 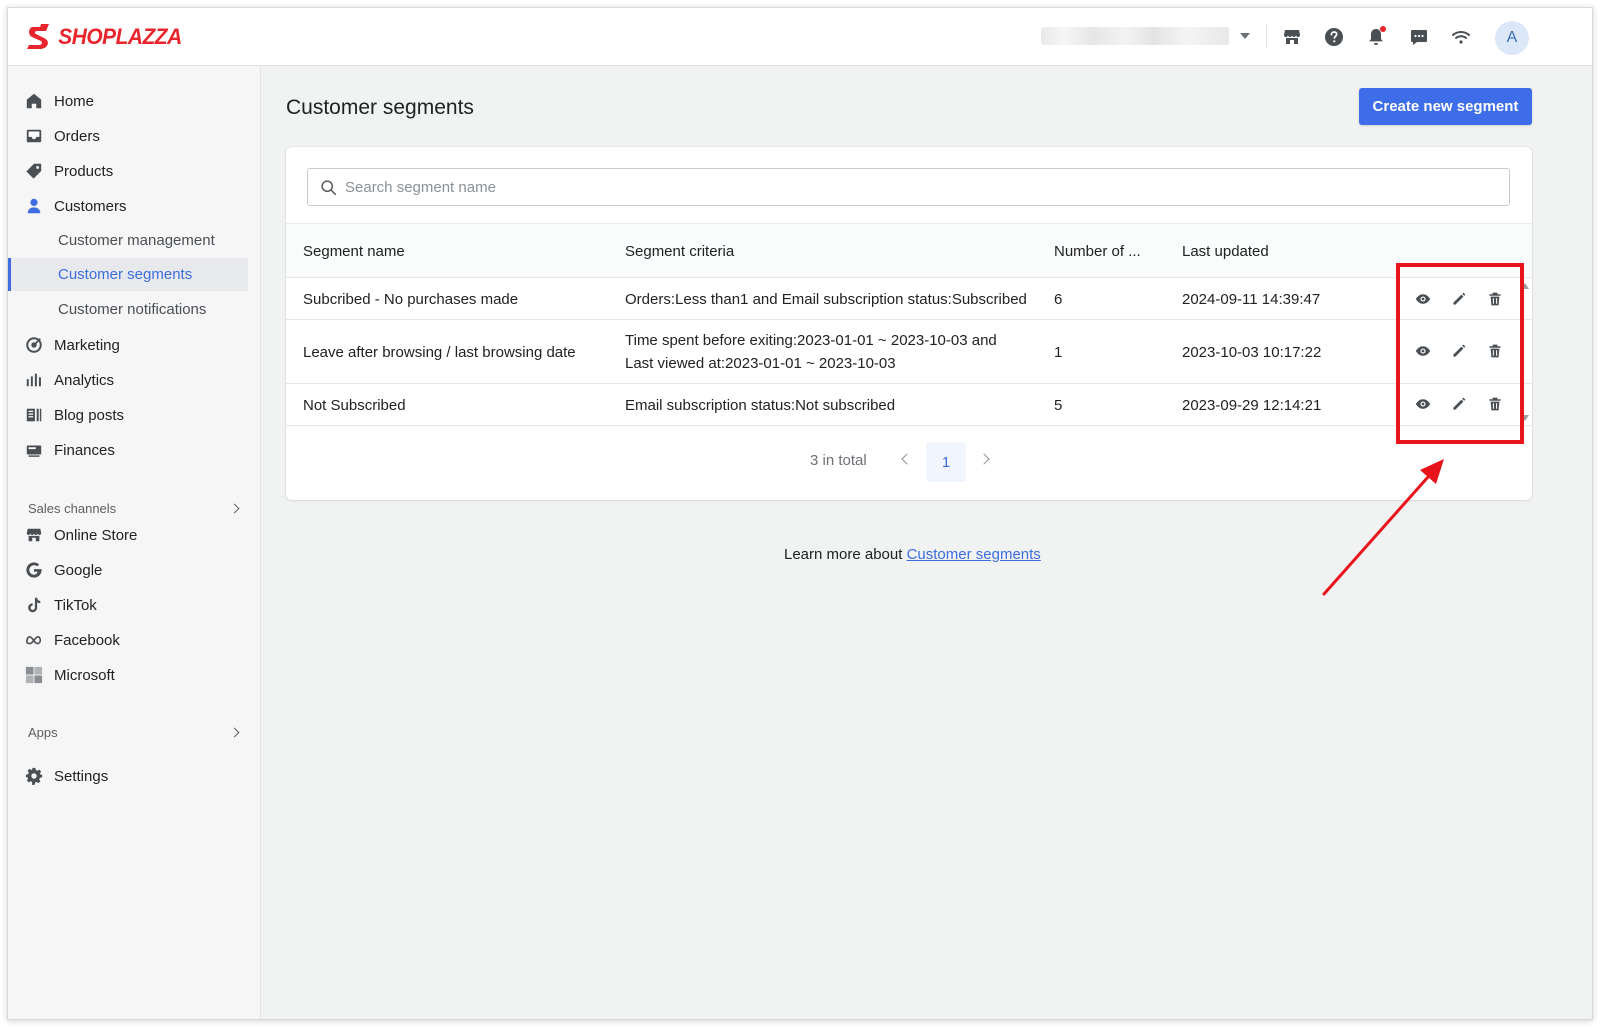 What do you see at coordinates (81, 776) in the screenshot?
I see `sidebar-item-label: Settings` at bounding box center [81, 776].